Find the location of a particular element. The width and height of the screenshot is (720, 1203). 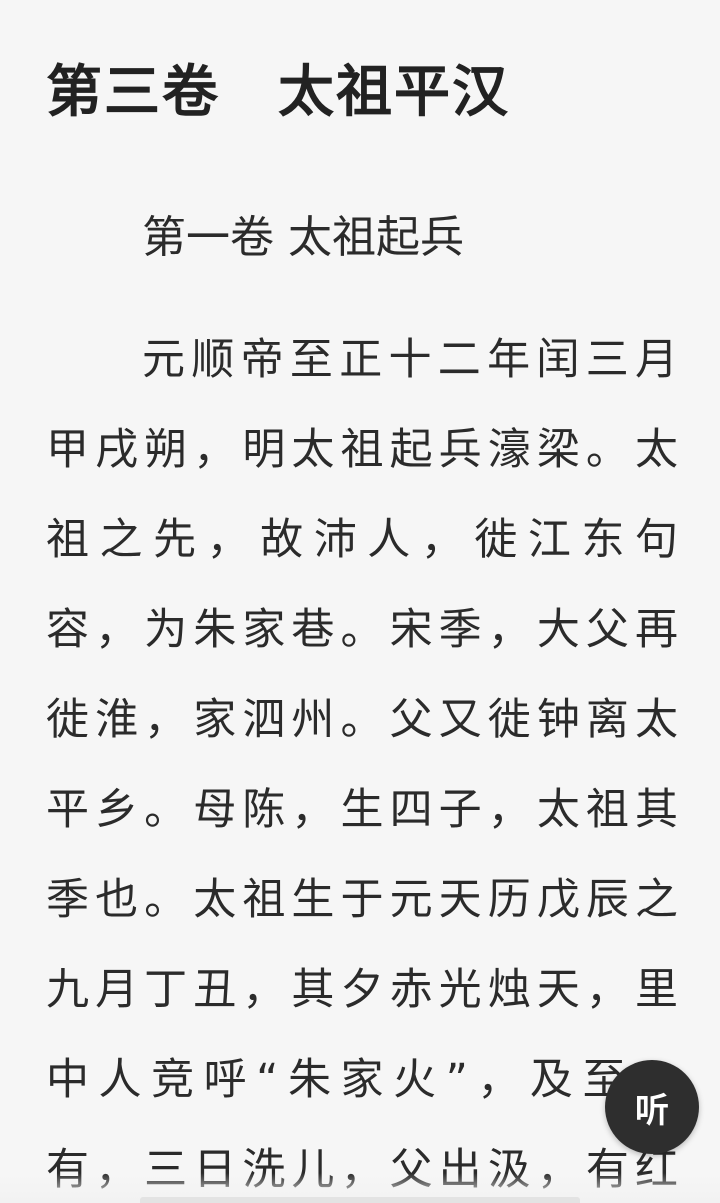

text-line: 容，为朱家巷。宋季，大父再 is located at coordinates (362, 630).